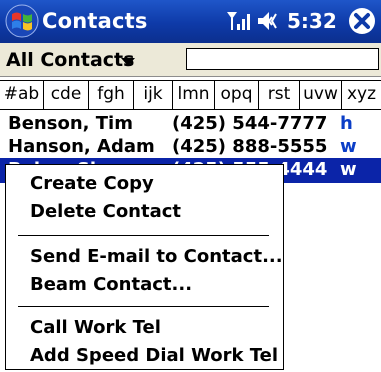  Describe the element at coordinates (279, 95) in the screenshot. I see `tab-rst: rst` at that location.